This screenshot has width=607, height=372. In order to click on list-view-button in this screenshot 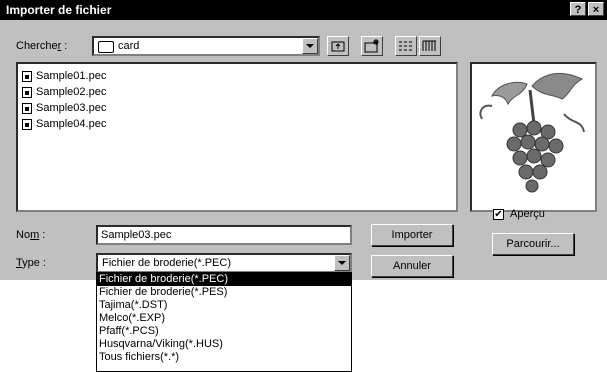, I will do `click(406, 46)`.